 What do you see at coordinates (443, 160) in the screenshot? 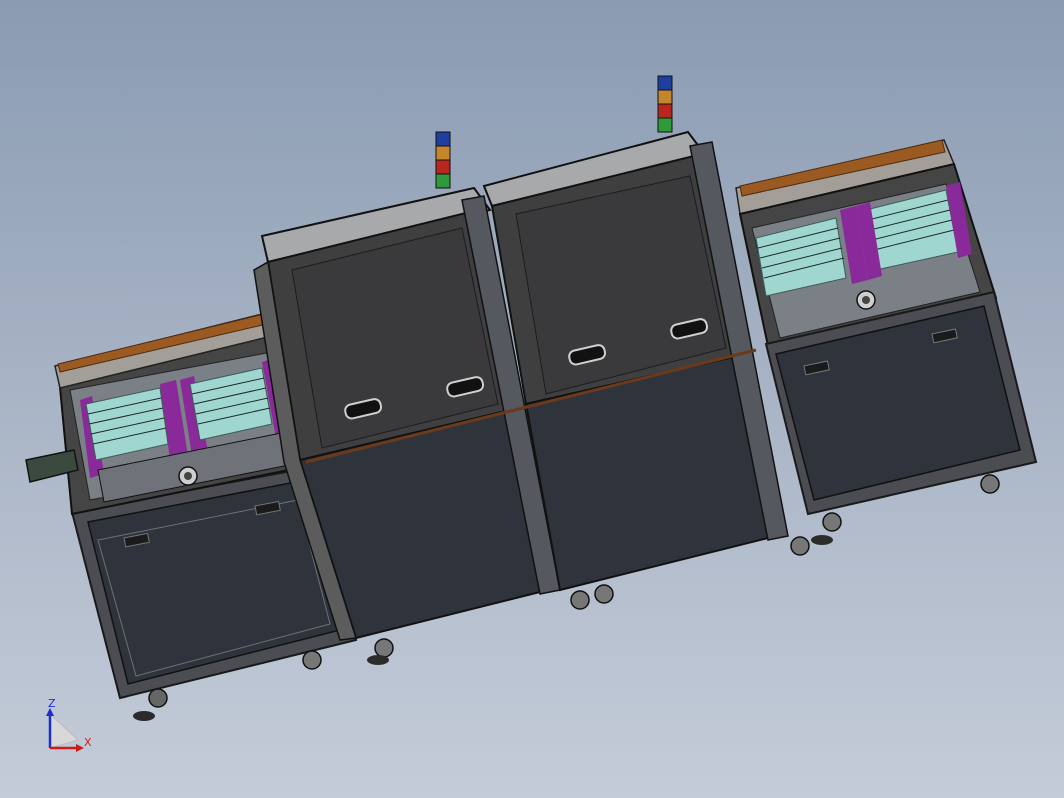
I see `signal-tower-left` at bounding box center [443, 160].